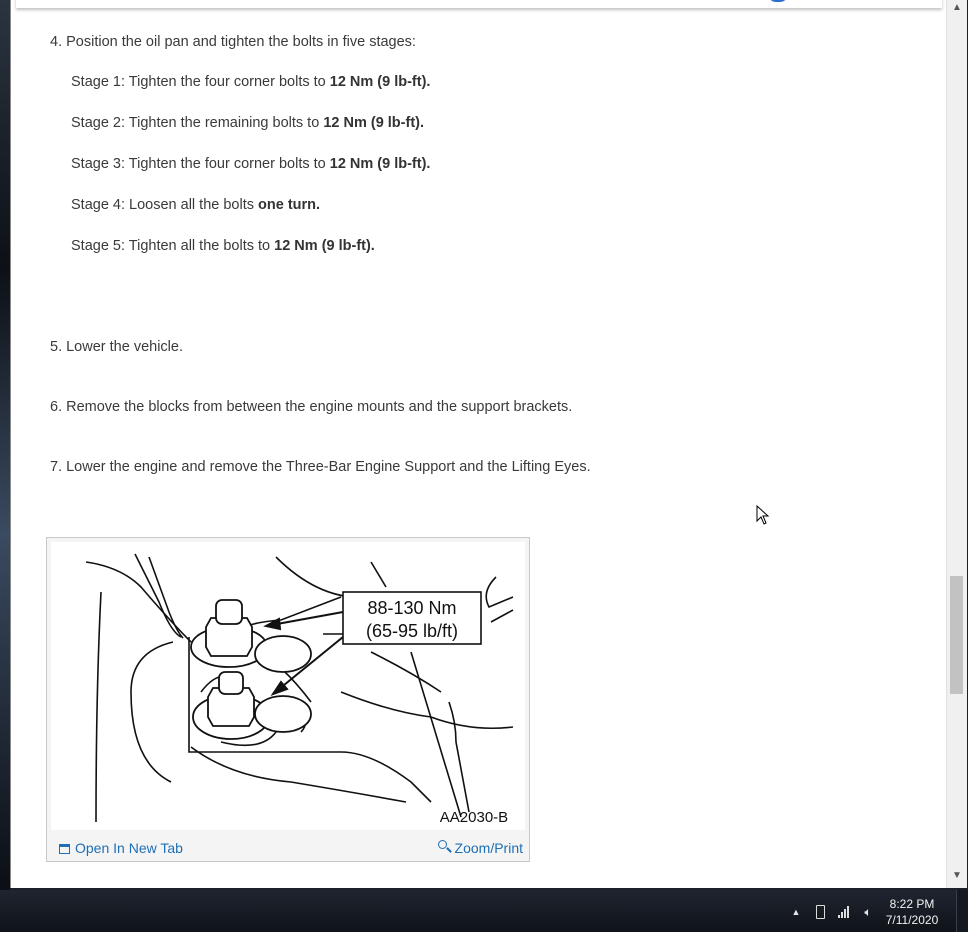 The height and width of the screenshot is (932, 968). Describe the element at coordinates (165, 205) in the screenshot. I see `stage-text: Stage 4: Loosen all the bolts` at that location.